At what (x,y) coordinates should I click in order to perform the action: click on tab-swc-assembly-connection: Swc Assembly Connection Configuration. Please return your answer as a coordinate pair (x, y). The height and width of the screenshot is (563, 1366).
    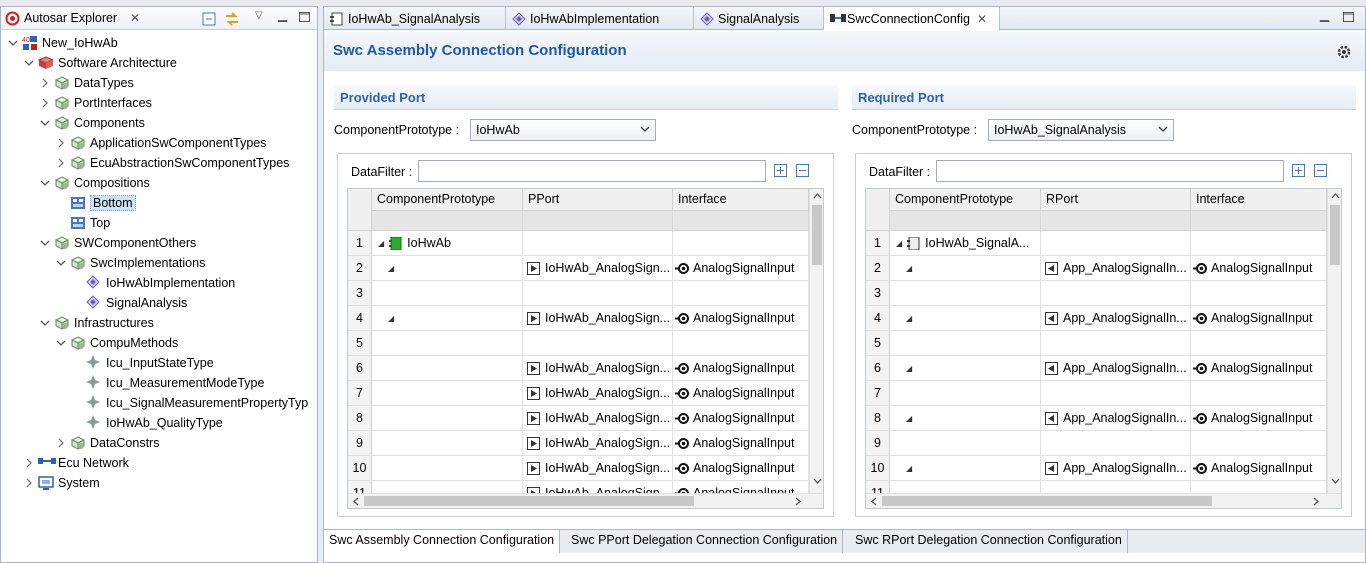
    Looking at the image, I should click on (442, 541).